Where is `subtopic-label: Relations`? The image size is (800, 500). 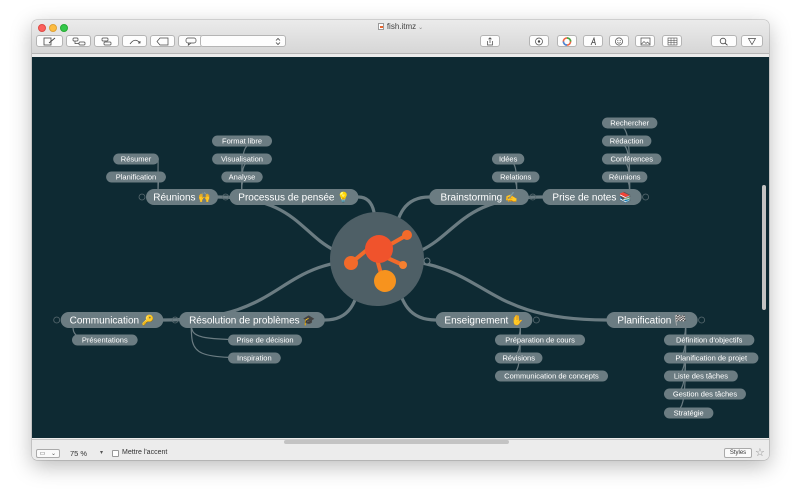
subtopic-label: Relations is located at coordinates (516, 177).